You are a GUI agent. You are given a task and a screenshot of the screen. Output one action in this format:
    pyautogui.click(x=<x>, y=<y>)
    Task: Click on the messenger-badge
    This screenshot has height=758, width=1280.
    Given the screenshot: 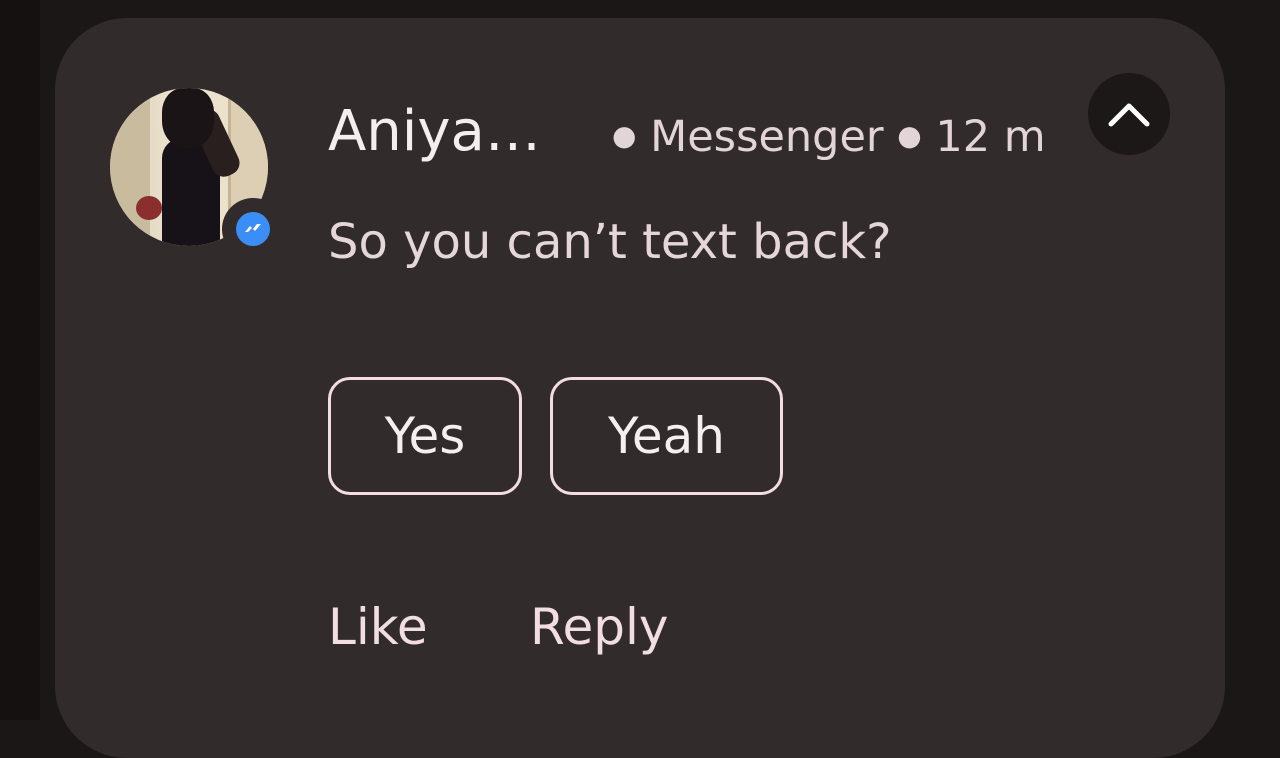 What is the action you would take?
    pyautogui.click(x=253, y=229)
    